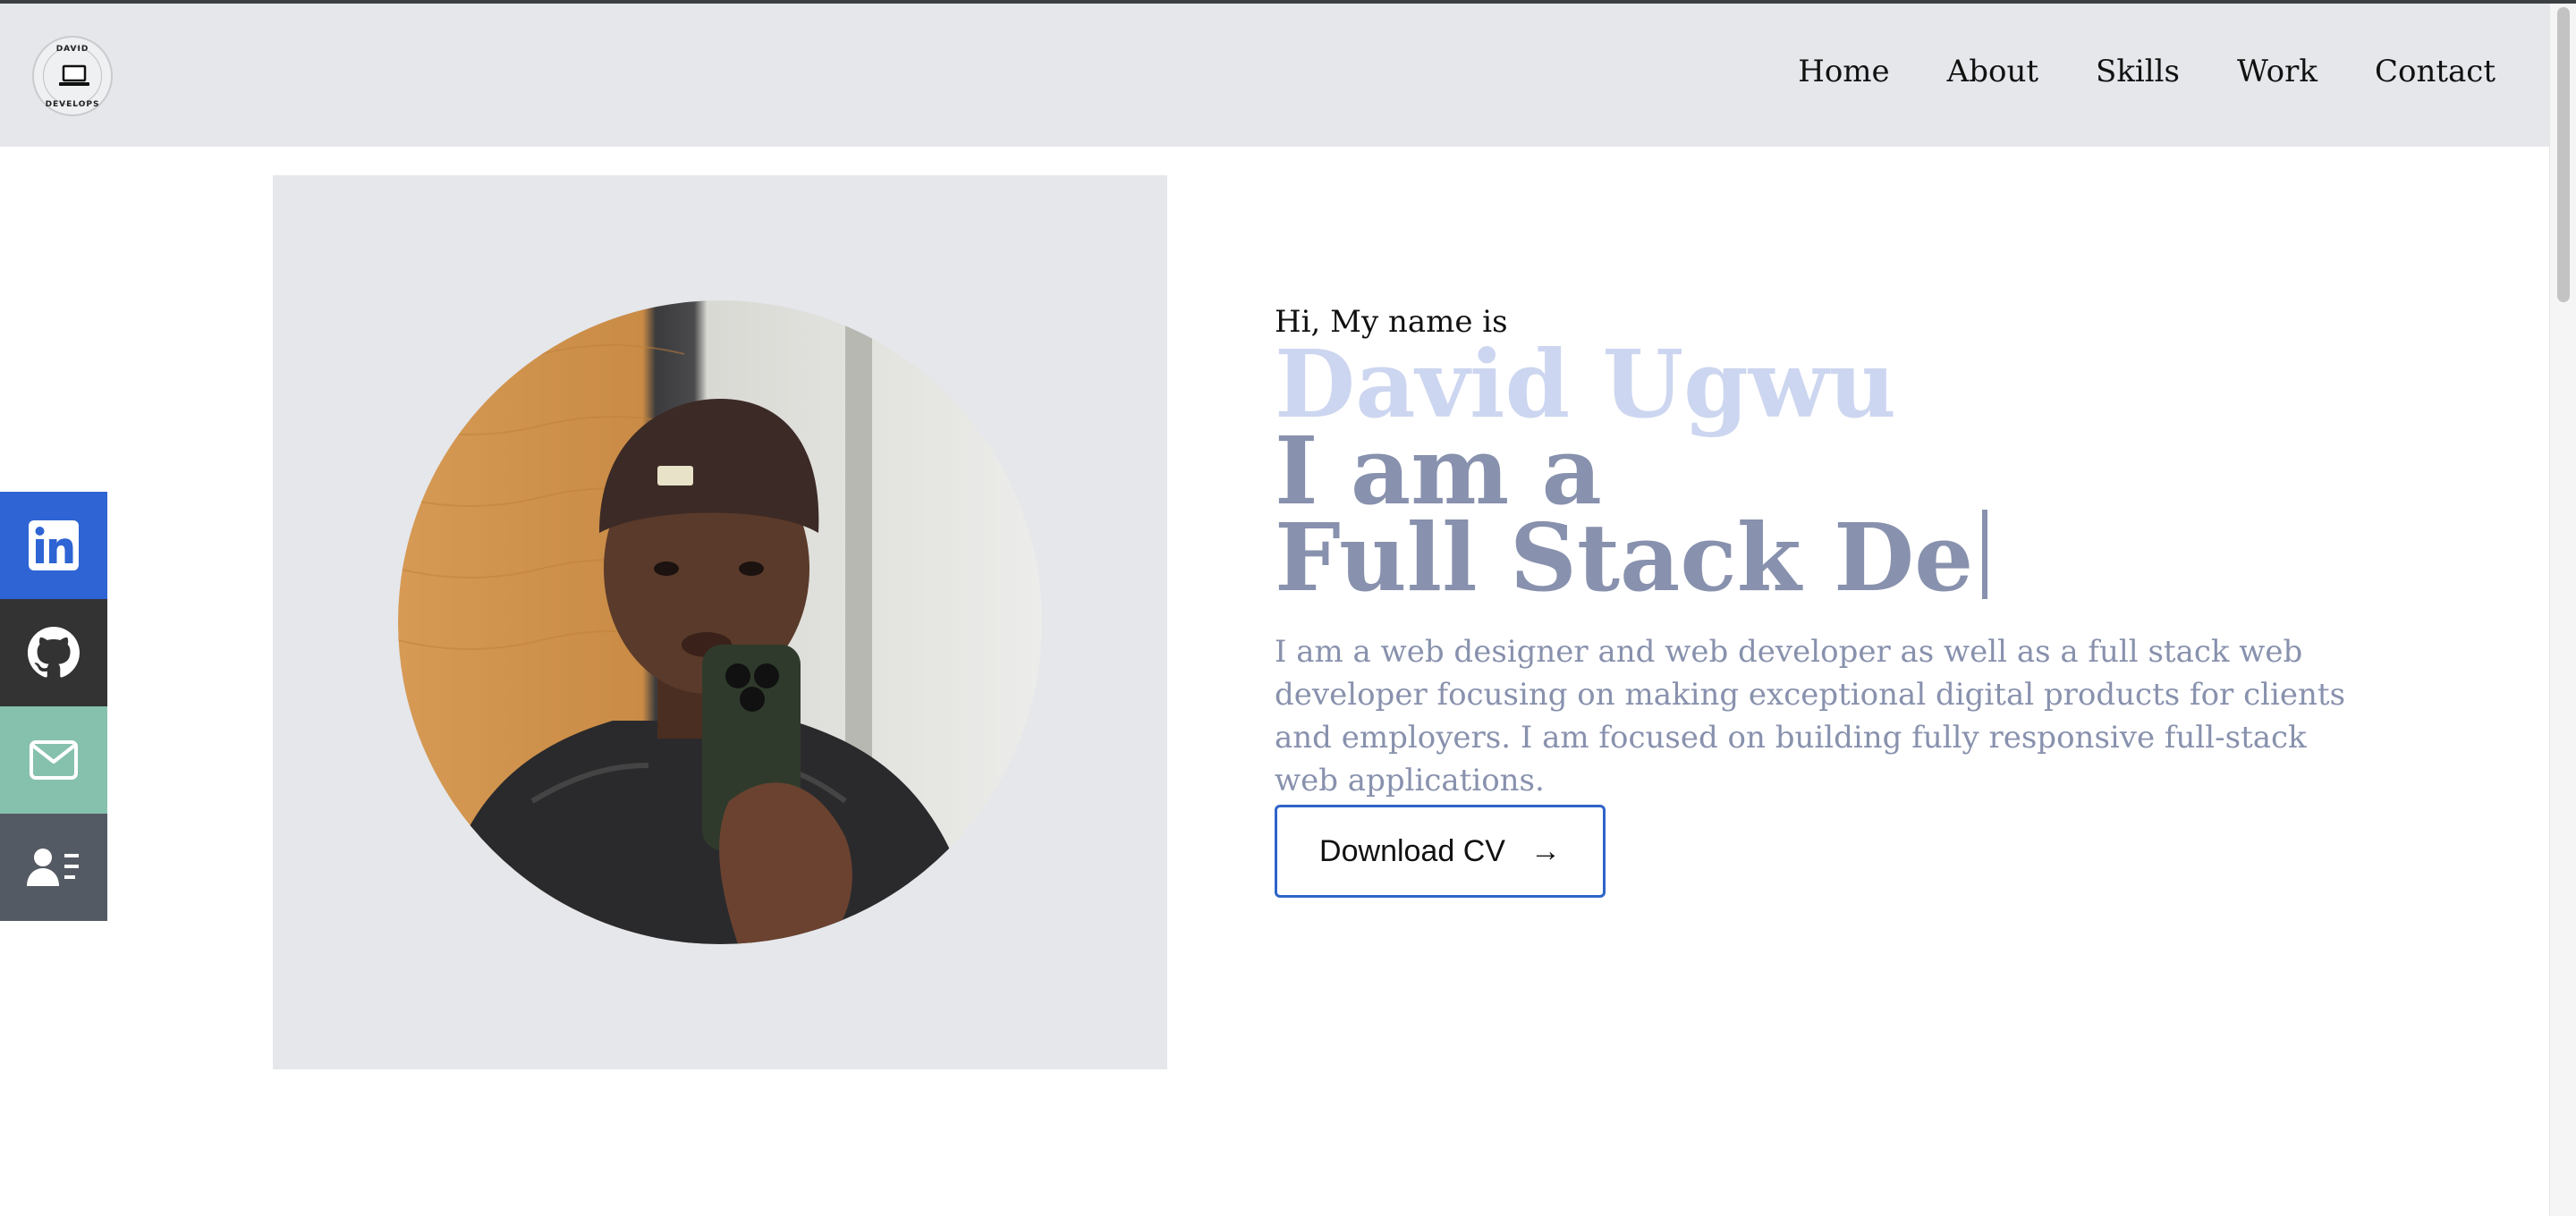 Image resolution: width=2576 pixels, height=1216 pixels. I want to click on resume-link, so click(53, 868).